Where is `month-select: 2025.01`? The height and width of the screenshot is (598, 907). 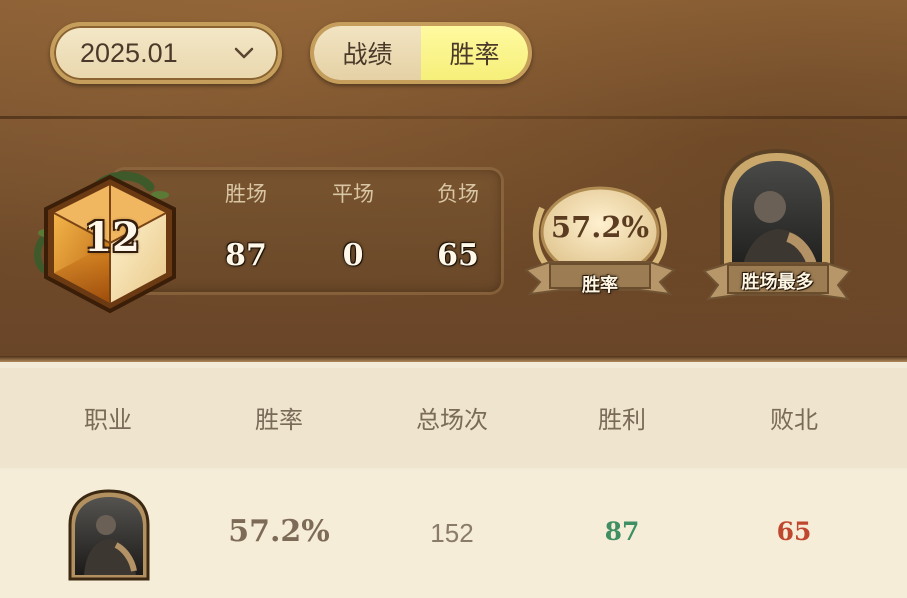
month-select: 2025.01 is located at coordinates (166, 53).